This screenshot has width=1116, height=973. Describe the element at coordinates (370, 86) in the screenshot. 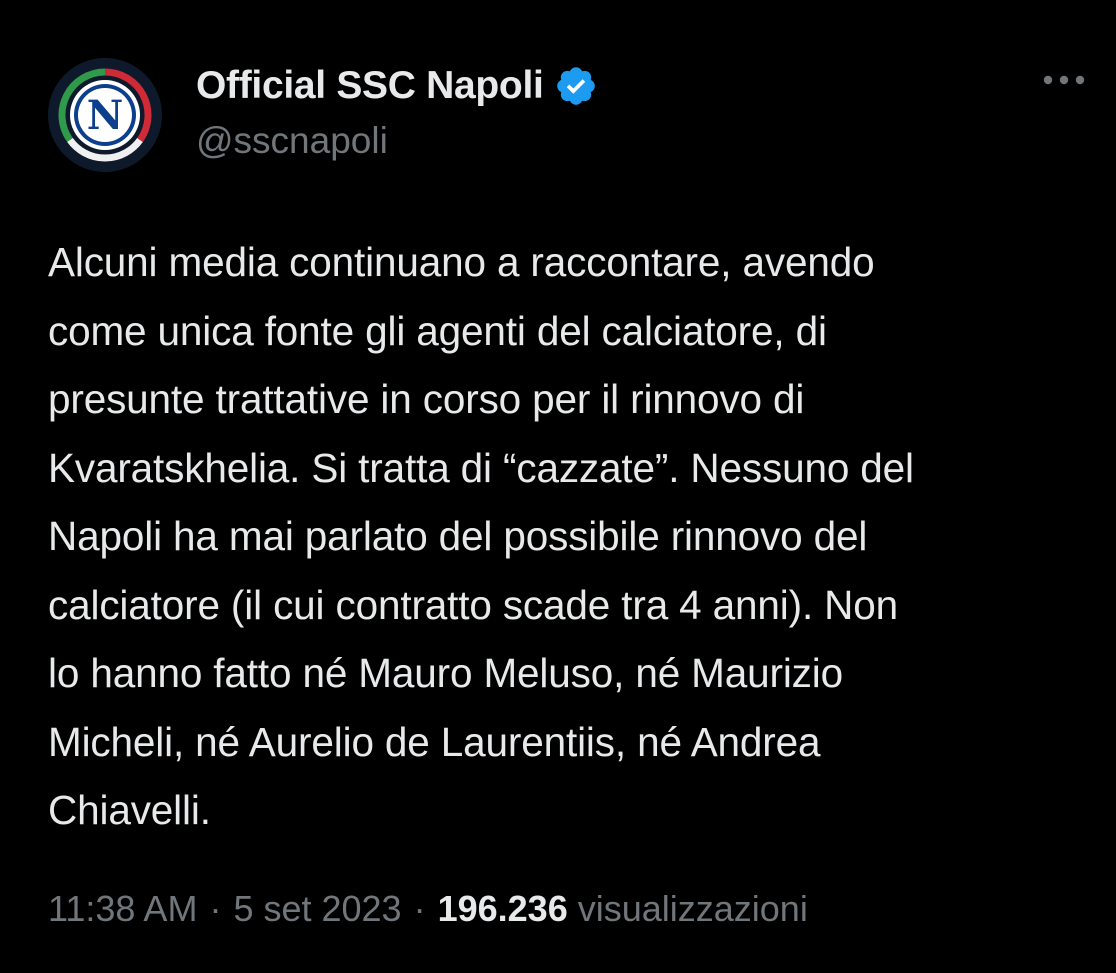

I see `display-name: Official SSC Napoli` at that location.